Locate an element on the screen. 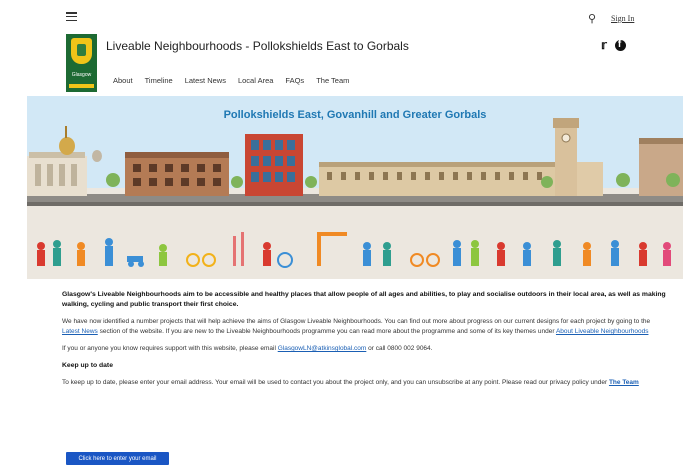  social-links: 𝕣 is located at coordinates (613, 45).